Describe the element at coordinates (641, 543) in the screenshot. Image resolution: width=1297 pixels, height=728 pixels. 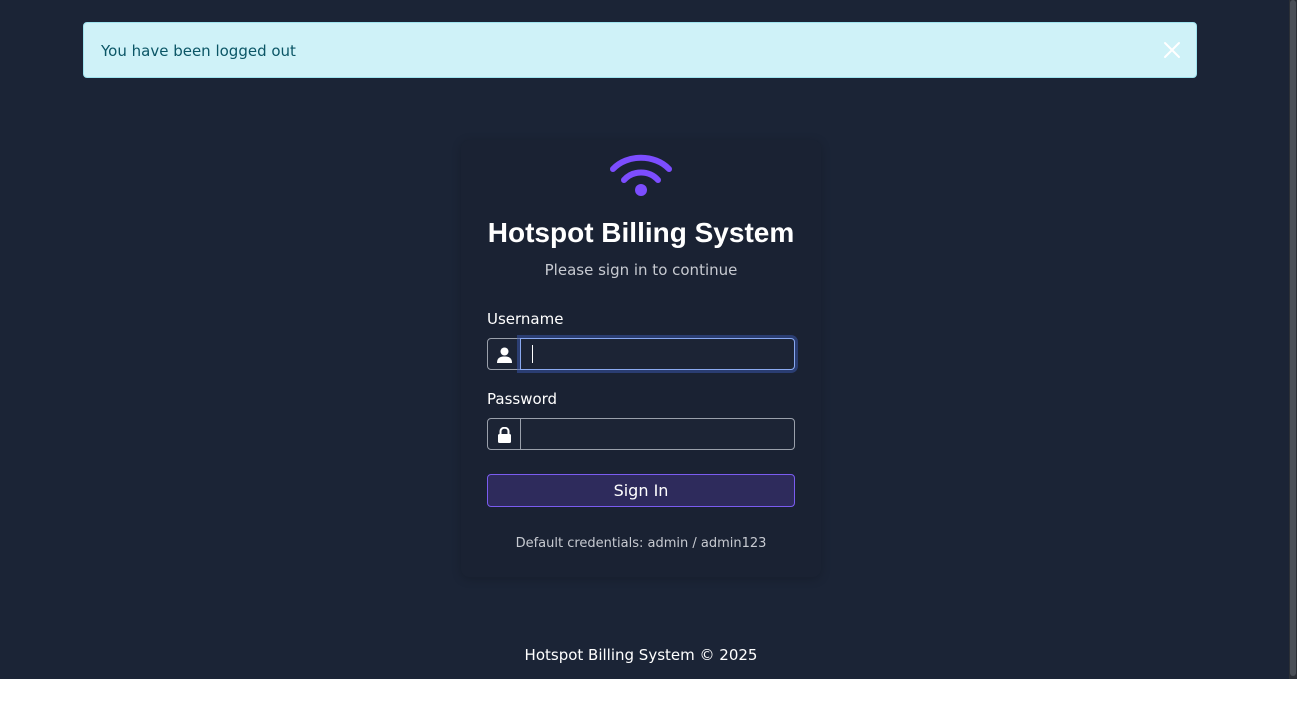
I see `credentials-hint: Default credentials: admin / admin123` at that location.